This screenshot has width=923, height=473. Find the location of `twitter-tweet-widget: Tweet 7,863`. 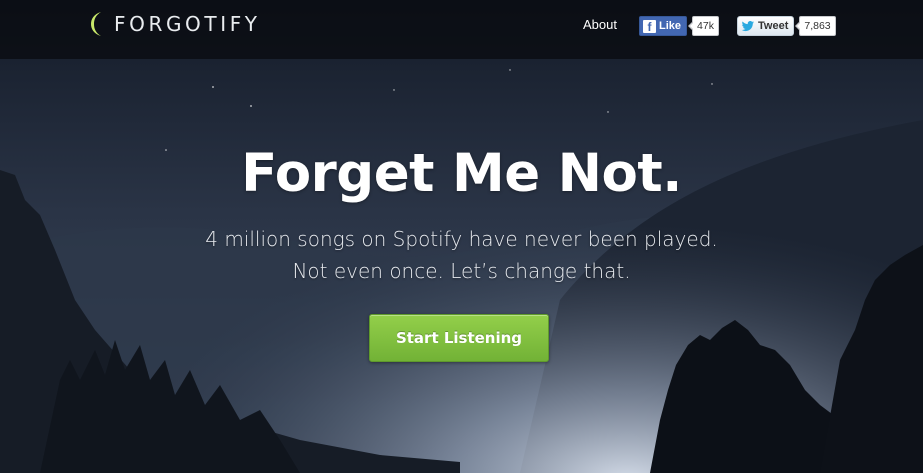

twitter-tweet-widget: Tweet 7,863 is located at coordinates (786, 26).